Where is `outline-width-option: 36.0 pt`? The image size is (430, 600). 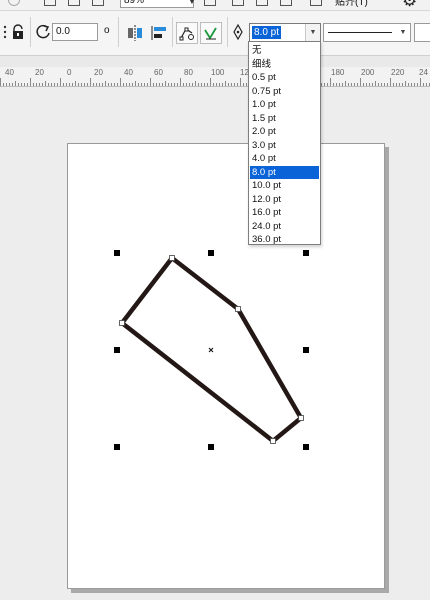
outline-width-option: 36.0 pt is located at coordinates (284, 239).